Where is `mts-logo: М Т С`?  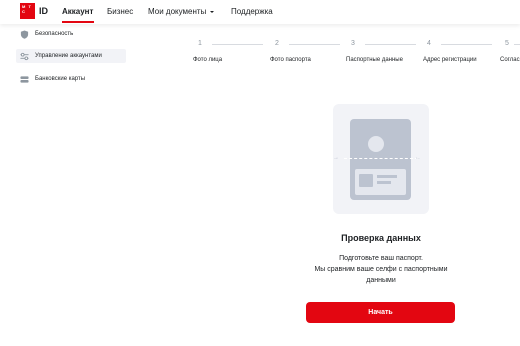 mts-logo: М Т С is located at coordinates (27, 11).